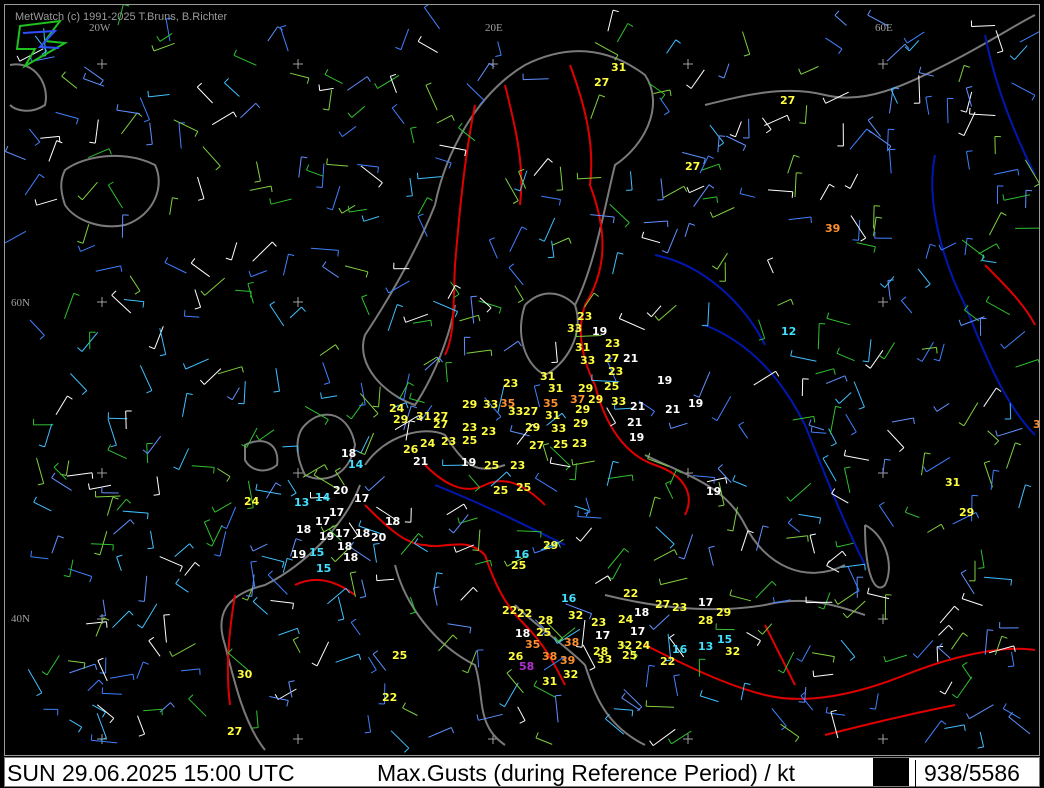 The image size is (1044, 788). Describe the element at coordinates (636, 437) in the screenshot. I see `gust-value: 19` at that location.